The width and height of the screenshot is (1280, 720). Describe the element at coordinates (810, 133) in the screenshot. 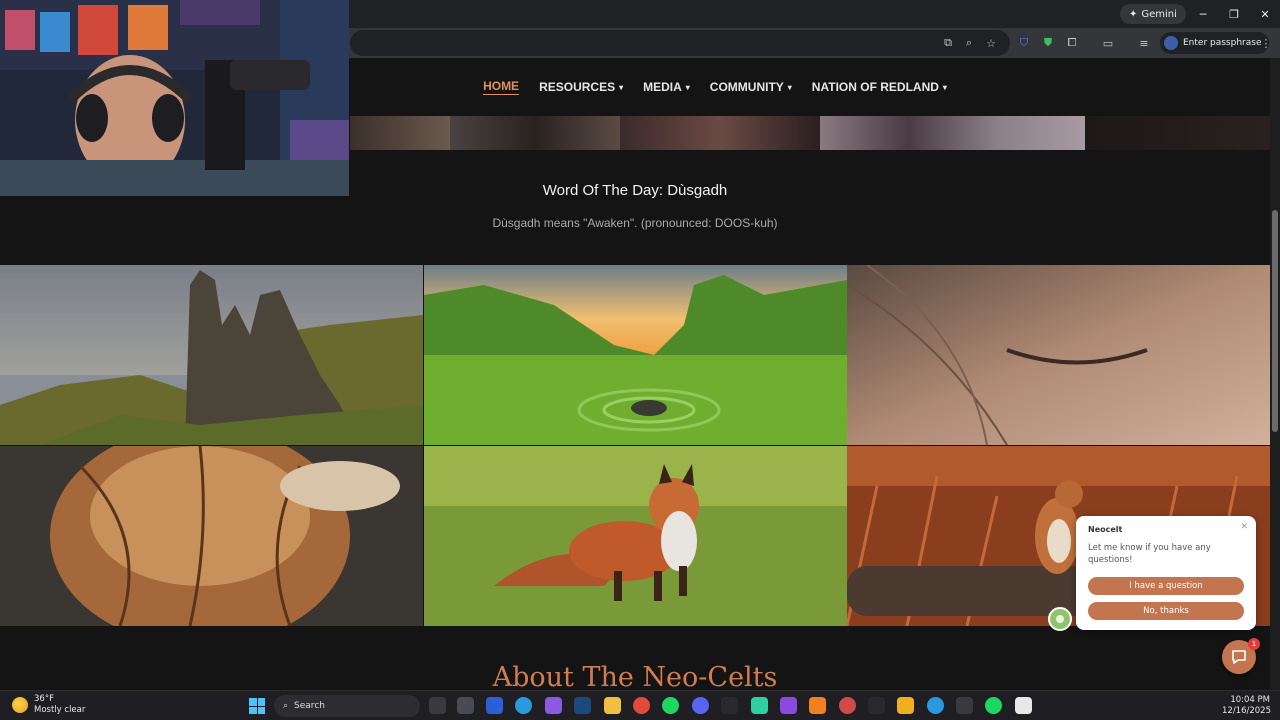

I see `hero-image-strip` at that location.